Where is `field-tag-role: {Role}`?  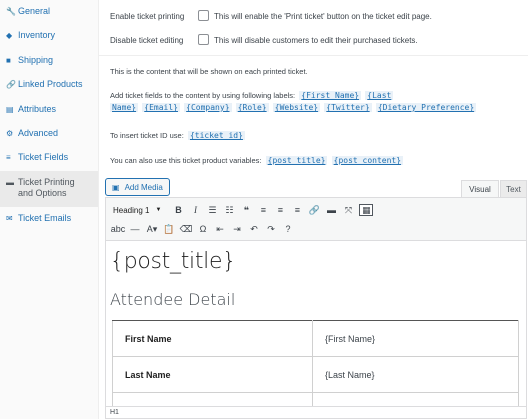
field-tag-role: {Role} is located at coordinates (252, 107).